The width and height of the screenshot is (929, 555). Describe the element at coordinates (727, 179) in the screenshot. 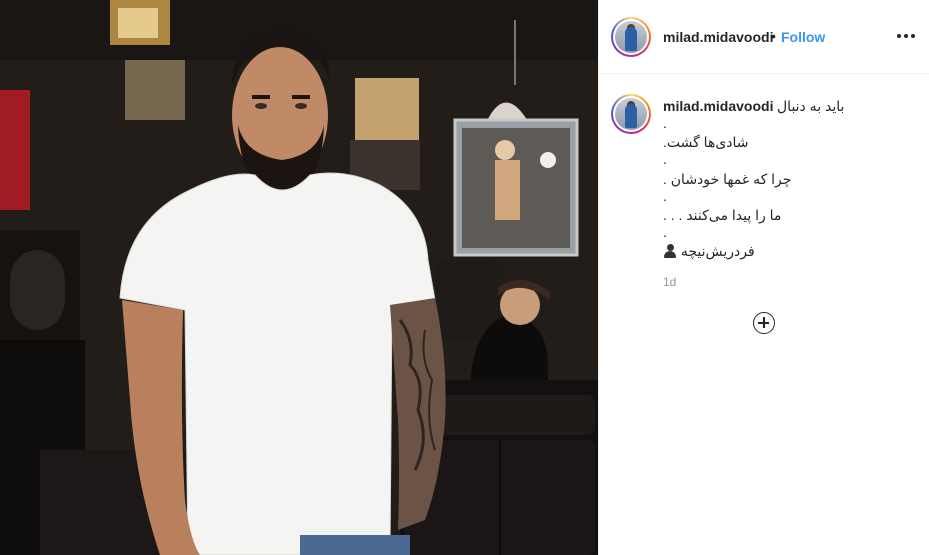

I see `caption-line-3: چرا که غمها خودشان .` at that location.